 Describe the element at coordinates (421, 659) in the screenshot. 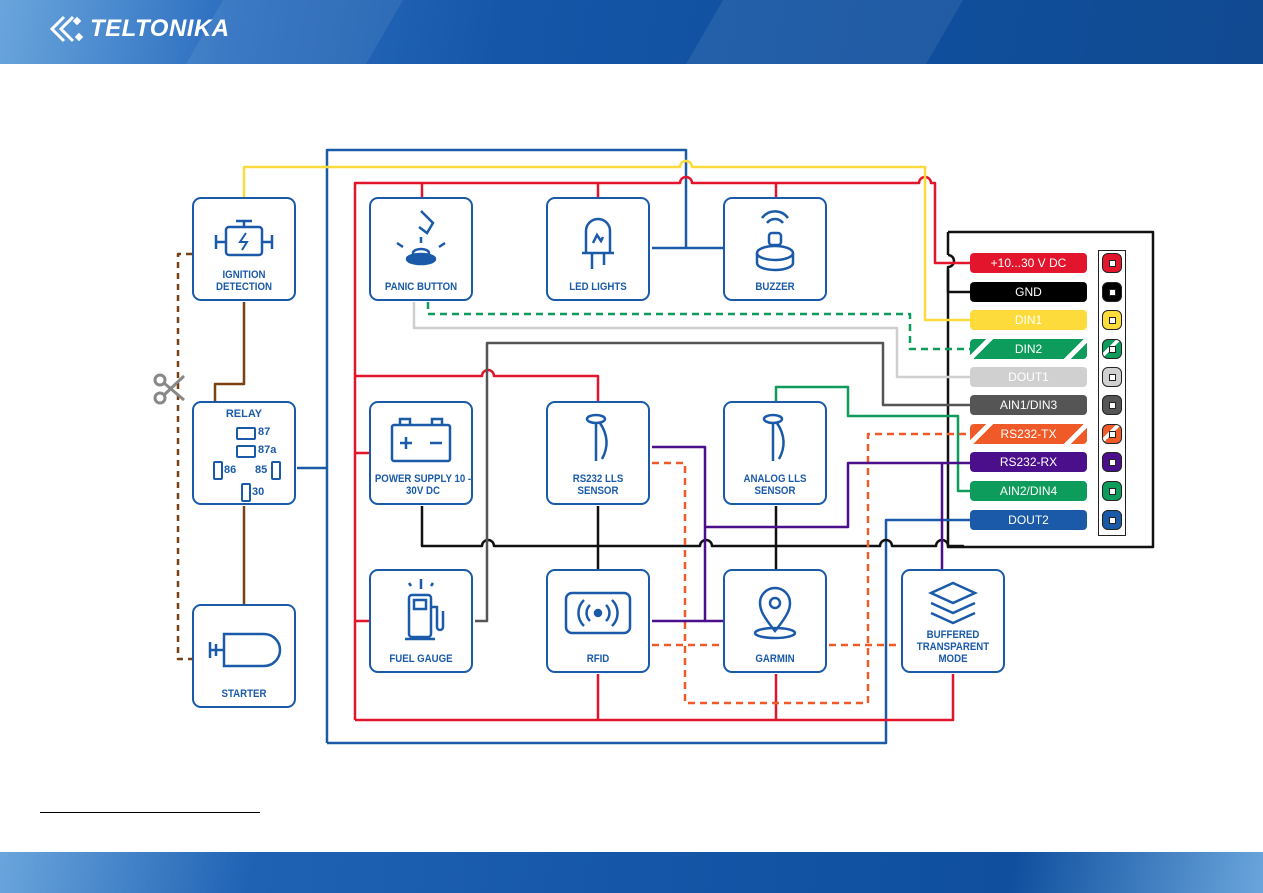

I see `fuel-gauge-label: FUEL GAUGE` at that location.